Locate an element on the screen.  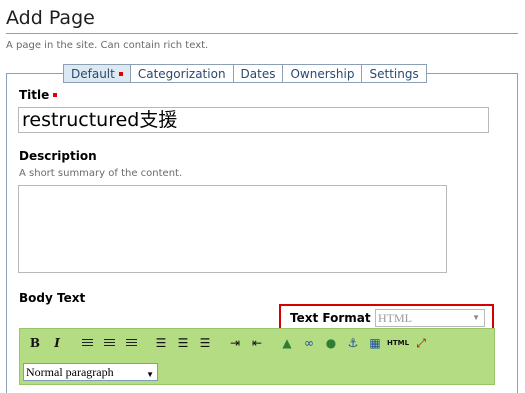
align-right-icon is located at coordinates (131, 343).